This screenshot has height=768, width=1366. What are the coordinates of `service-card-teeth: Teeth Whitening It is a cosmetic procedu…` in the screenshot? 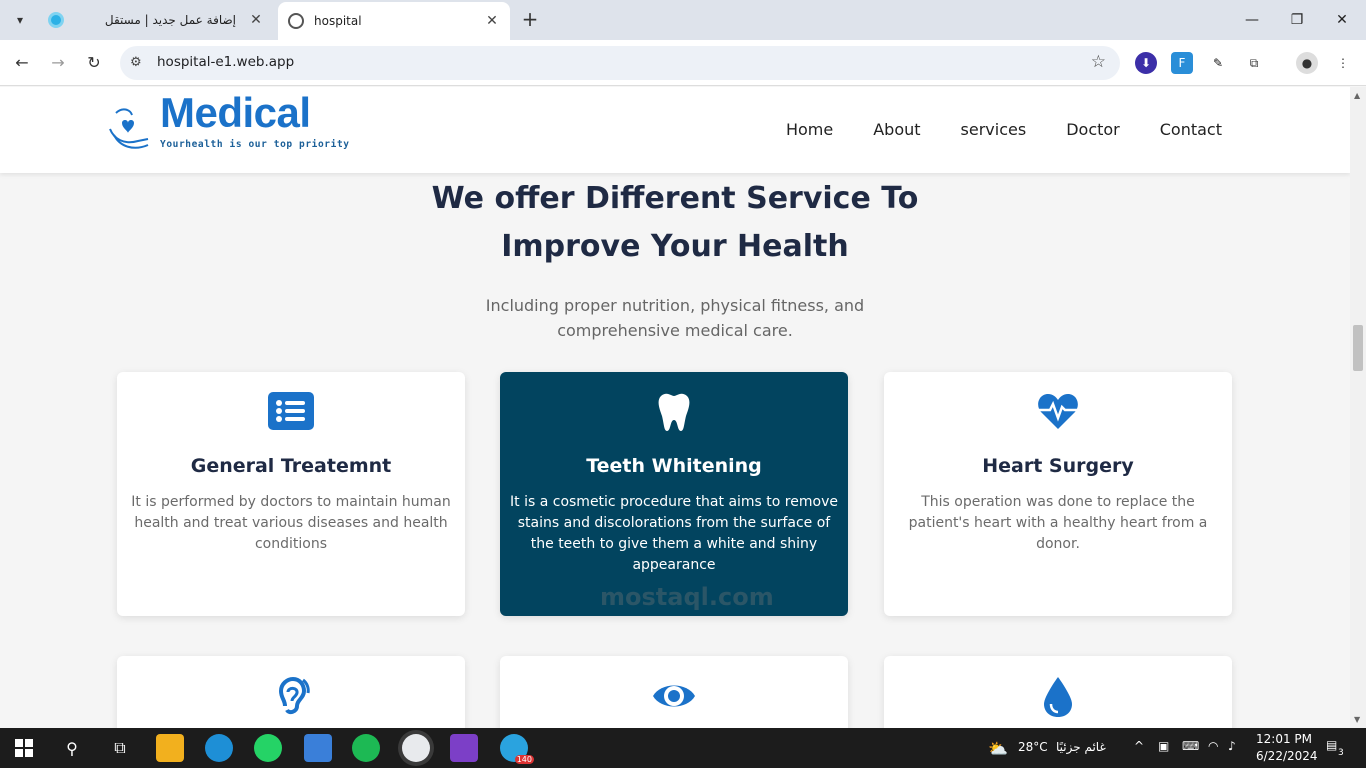 It's located at (674, 494).